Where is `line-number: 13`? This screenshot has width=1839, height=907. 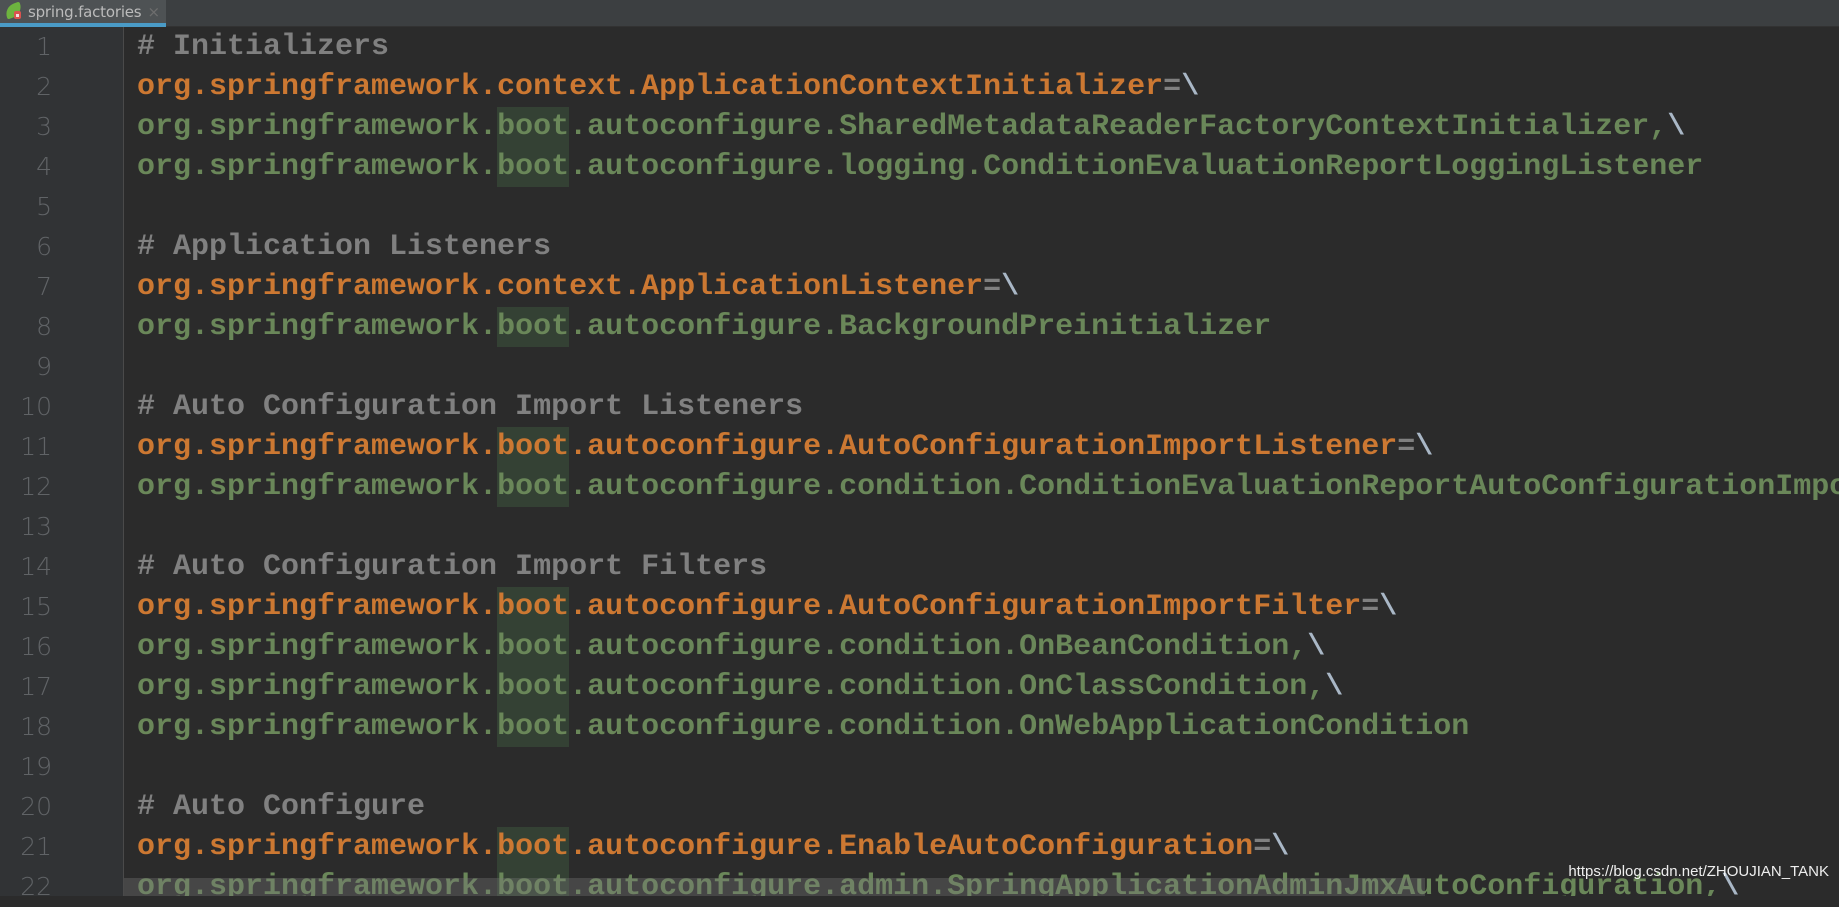
line-number: 13 is located at coordinates (36, 526).